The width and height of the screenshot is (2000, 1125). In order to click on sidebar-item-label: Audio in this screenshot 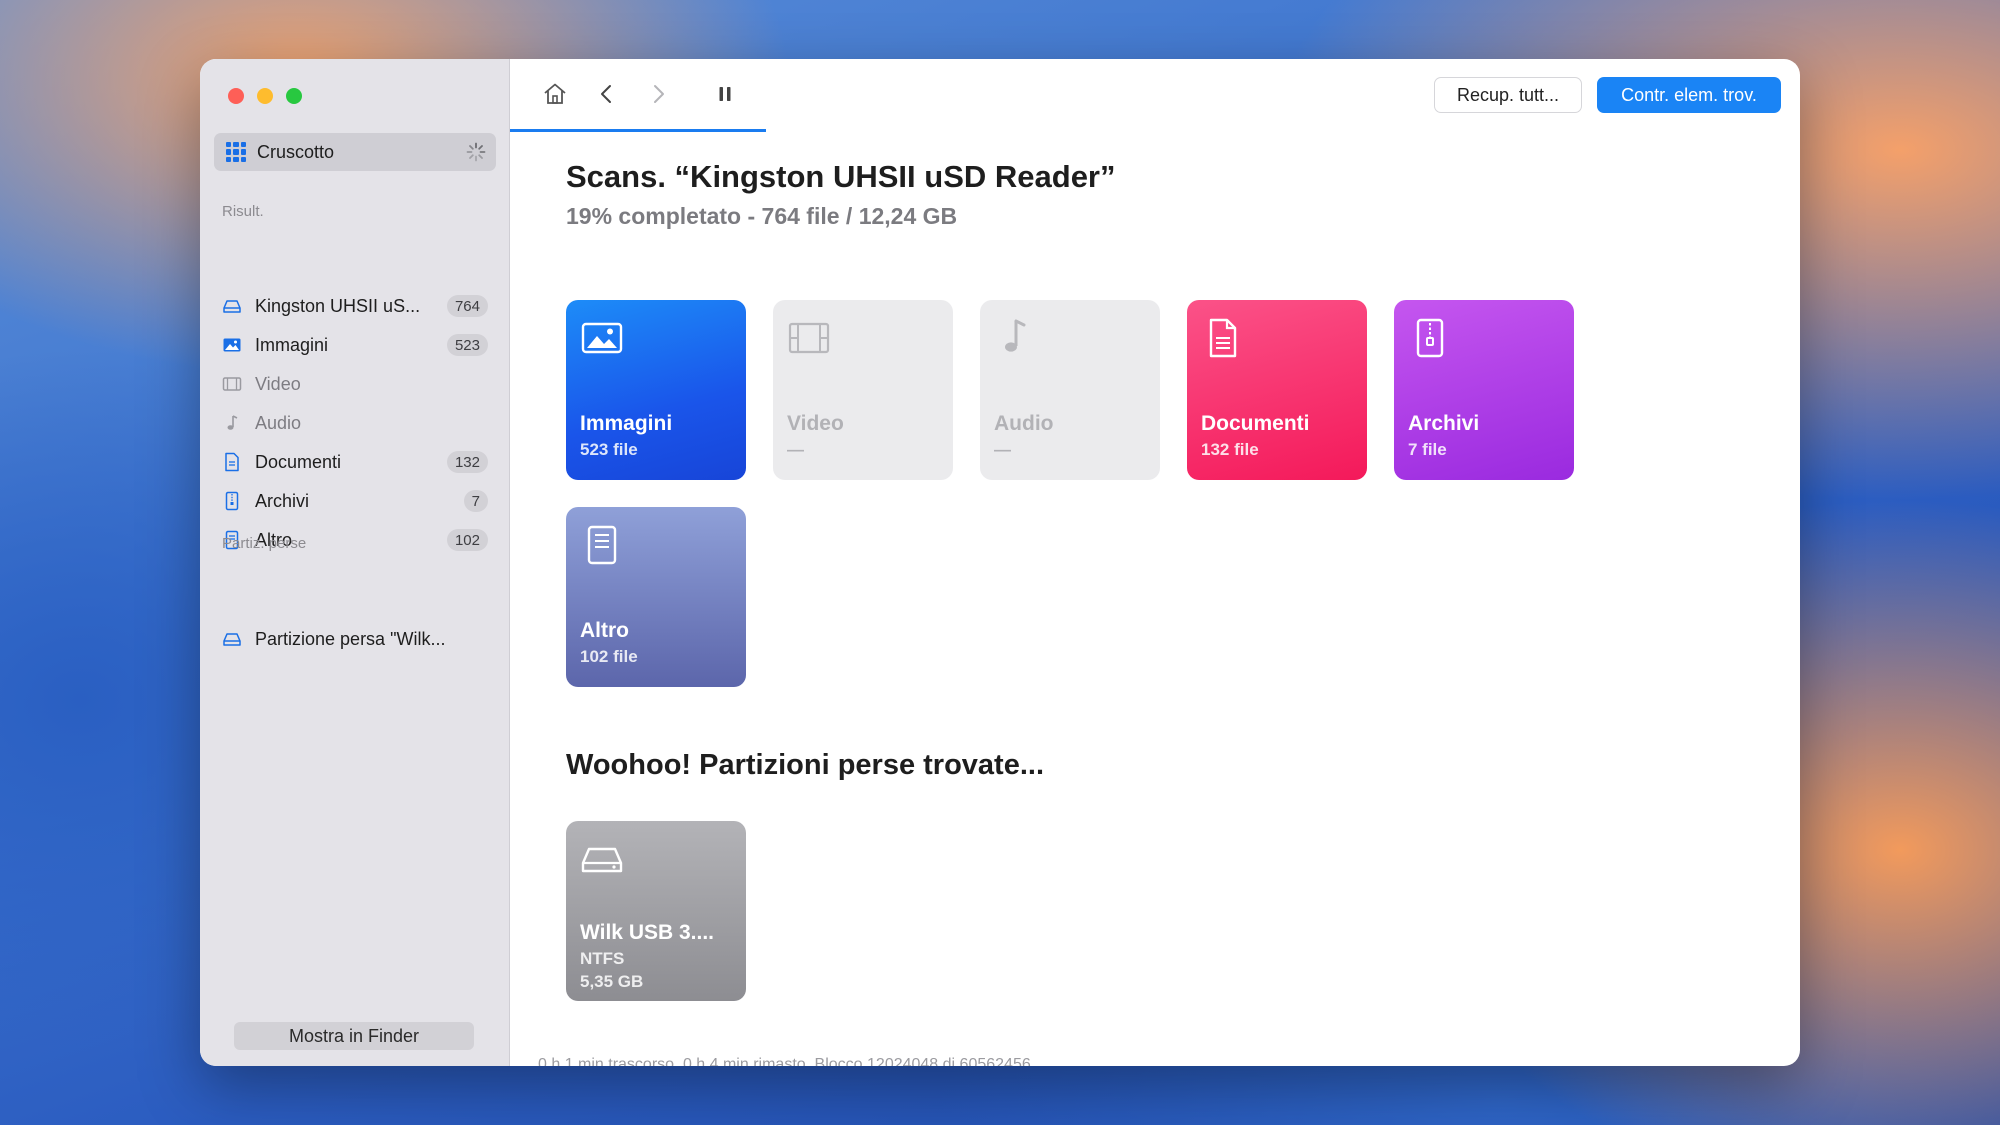, I will do `click(278, 422)`.